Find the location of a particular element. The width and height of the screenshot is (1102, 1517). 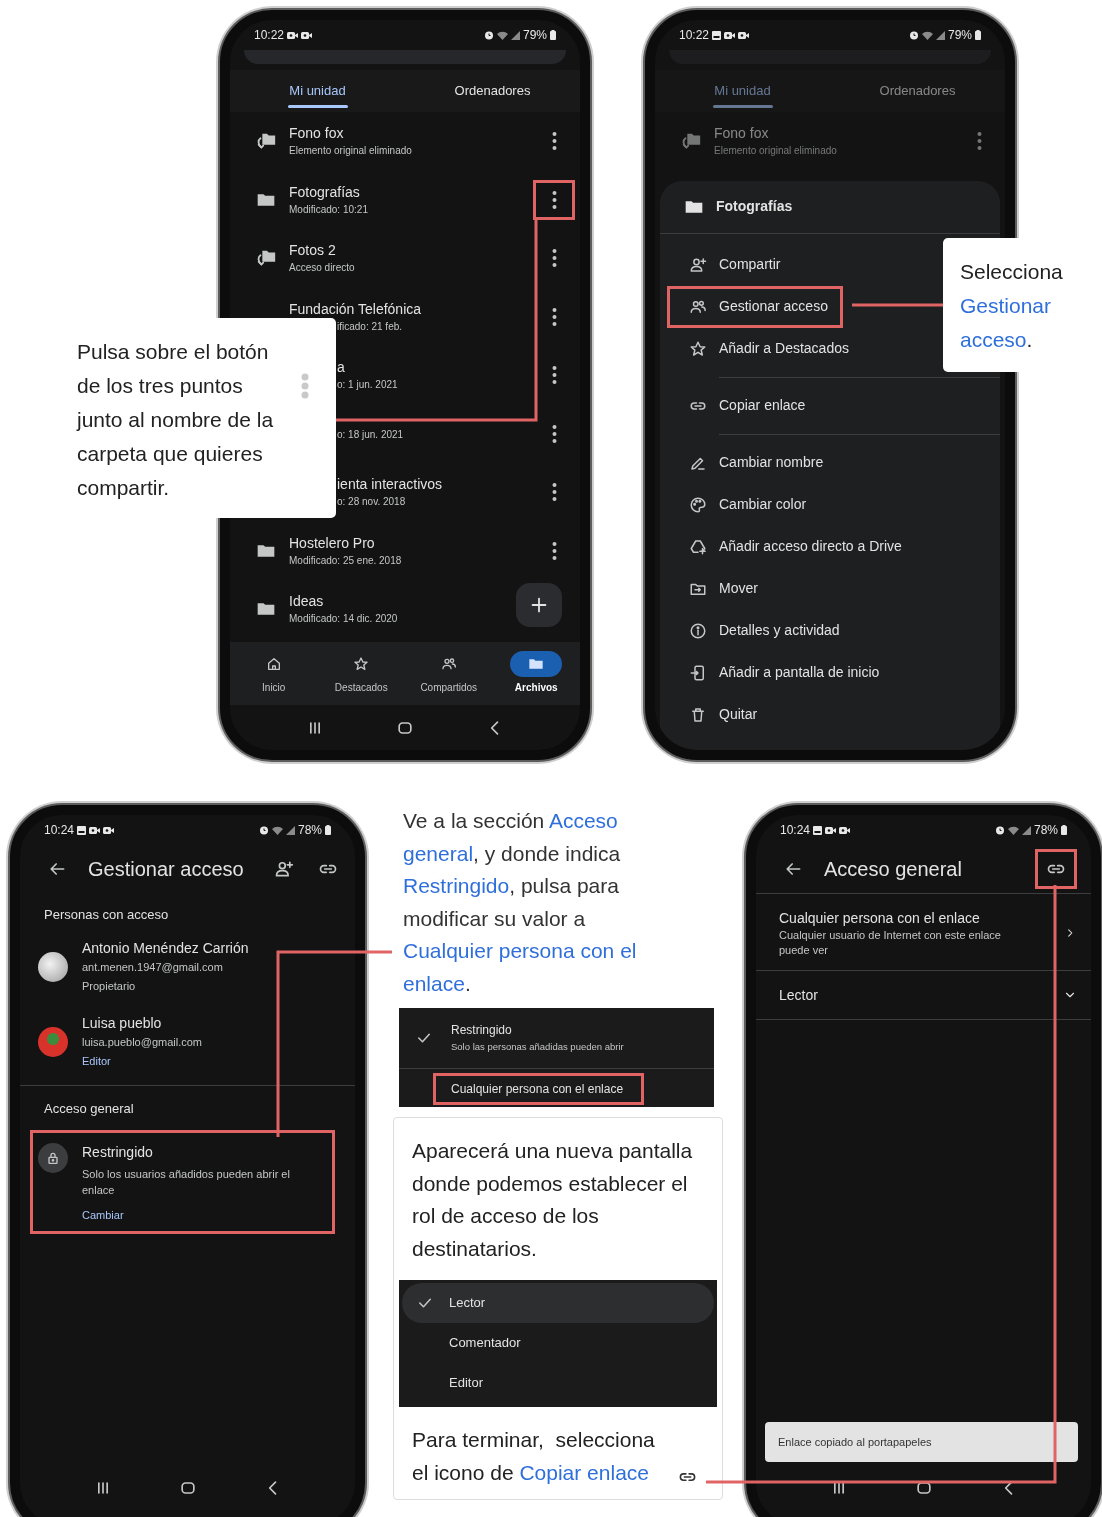

general-access-row: Restringido Solo los usuarios añadidos pueden abrir el enlace Cambiar is located at coordinates (182, 1182).